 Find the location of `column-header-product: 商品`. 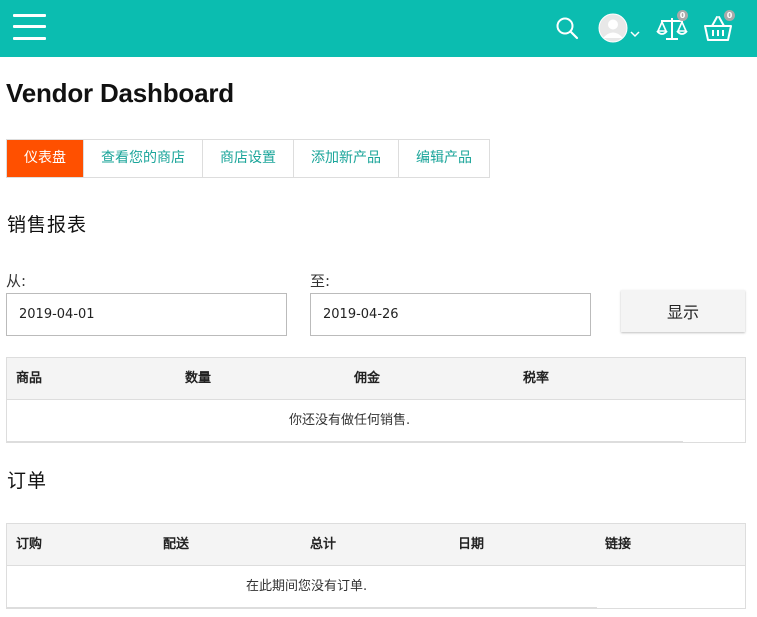

column-header-product: 商品 is located at coordinates (29, 378).